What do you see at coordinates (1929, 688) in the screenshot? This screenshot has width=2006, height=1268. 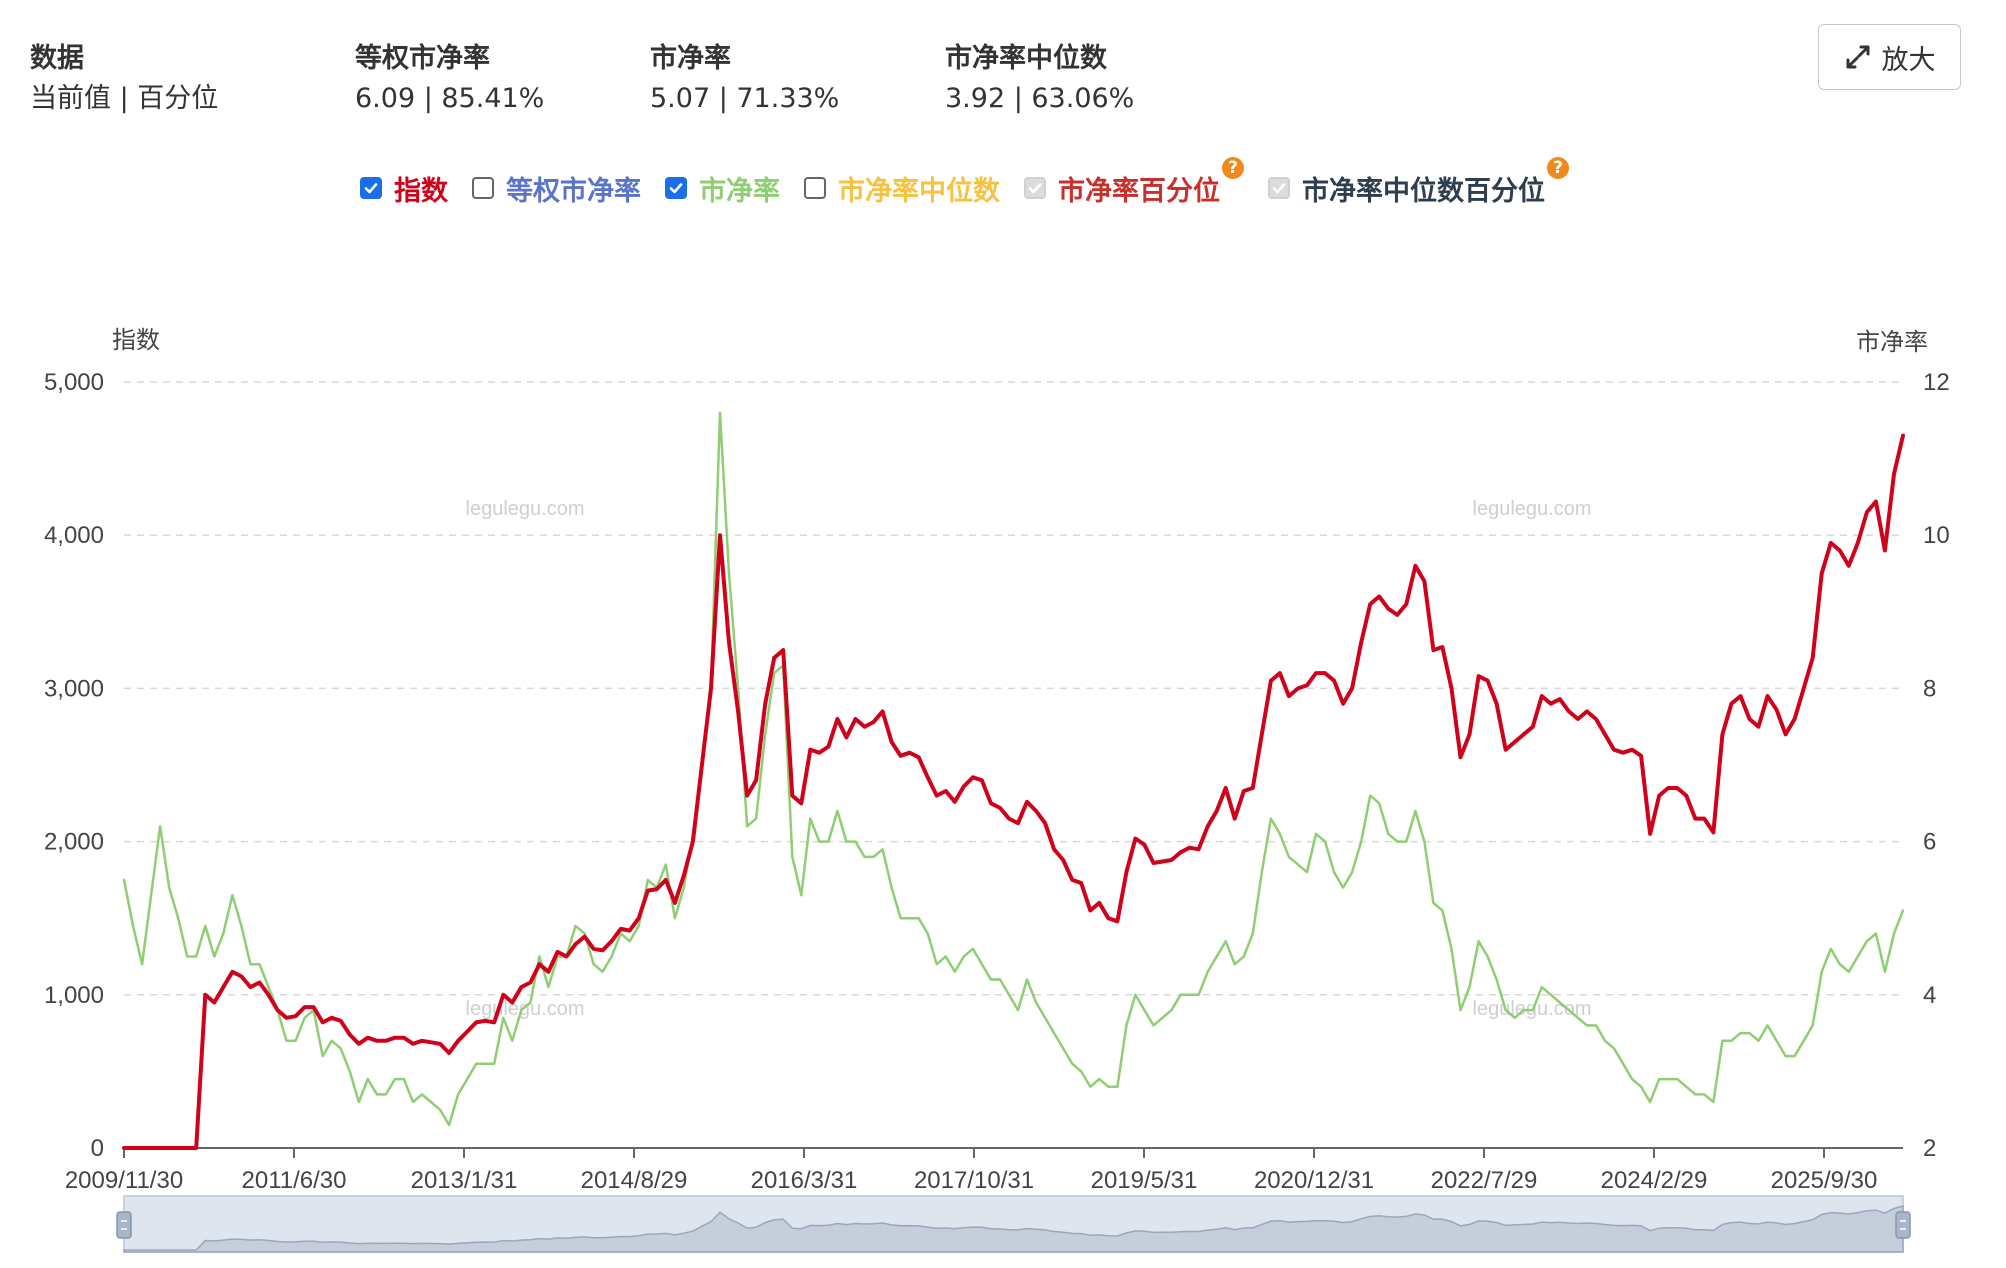 I see `y-tick-label-right: 8` at bounding box center [1929, 688].